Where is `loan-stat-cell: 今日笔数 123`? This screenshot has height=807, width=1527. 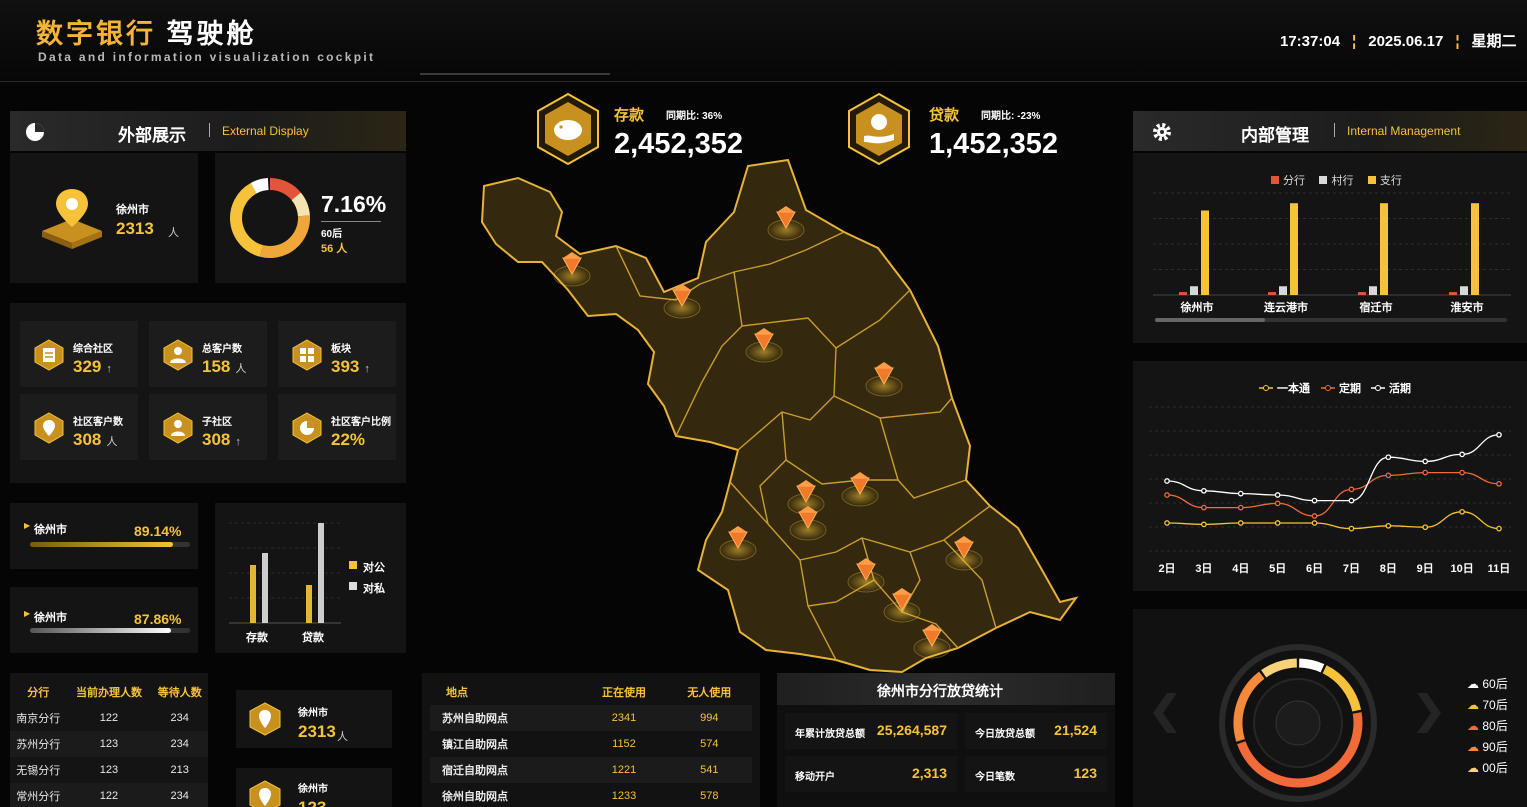
loan-stat-cell: 今日笔数 123 is located at coordinates (1036, 774).